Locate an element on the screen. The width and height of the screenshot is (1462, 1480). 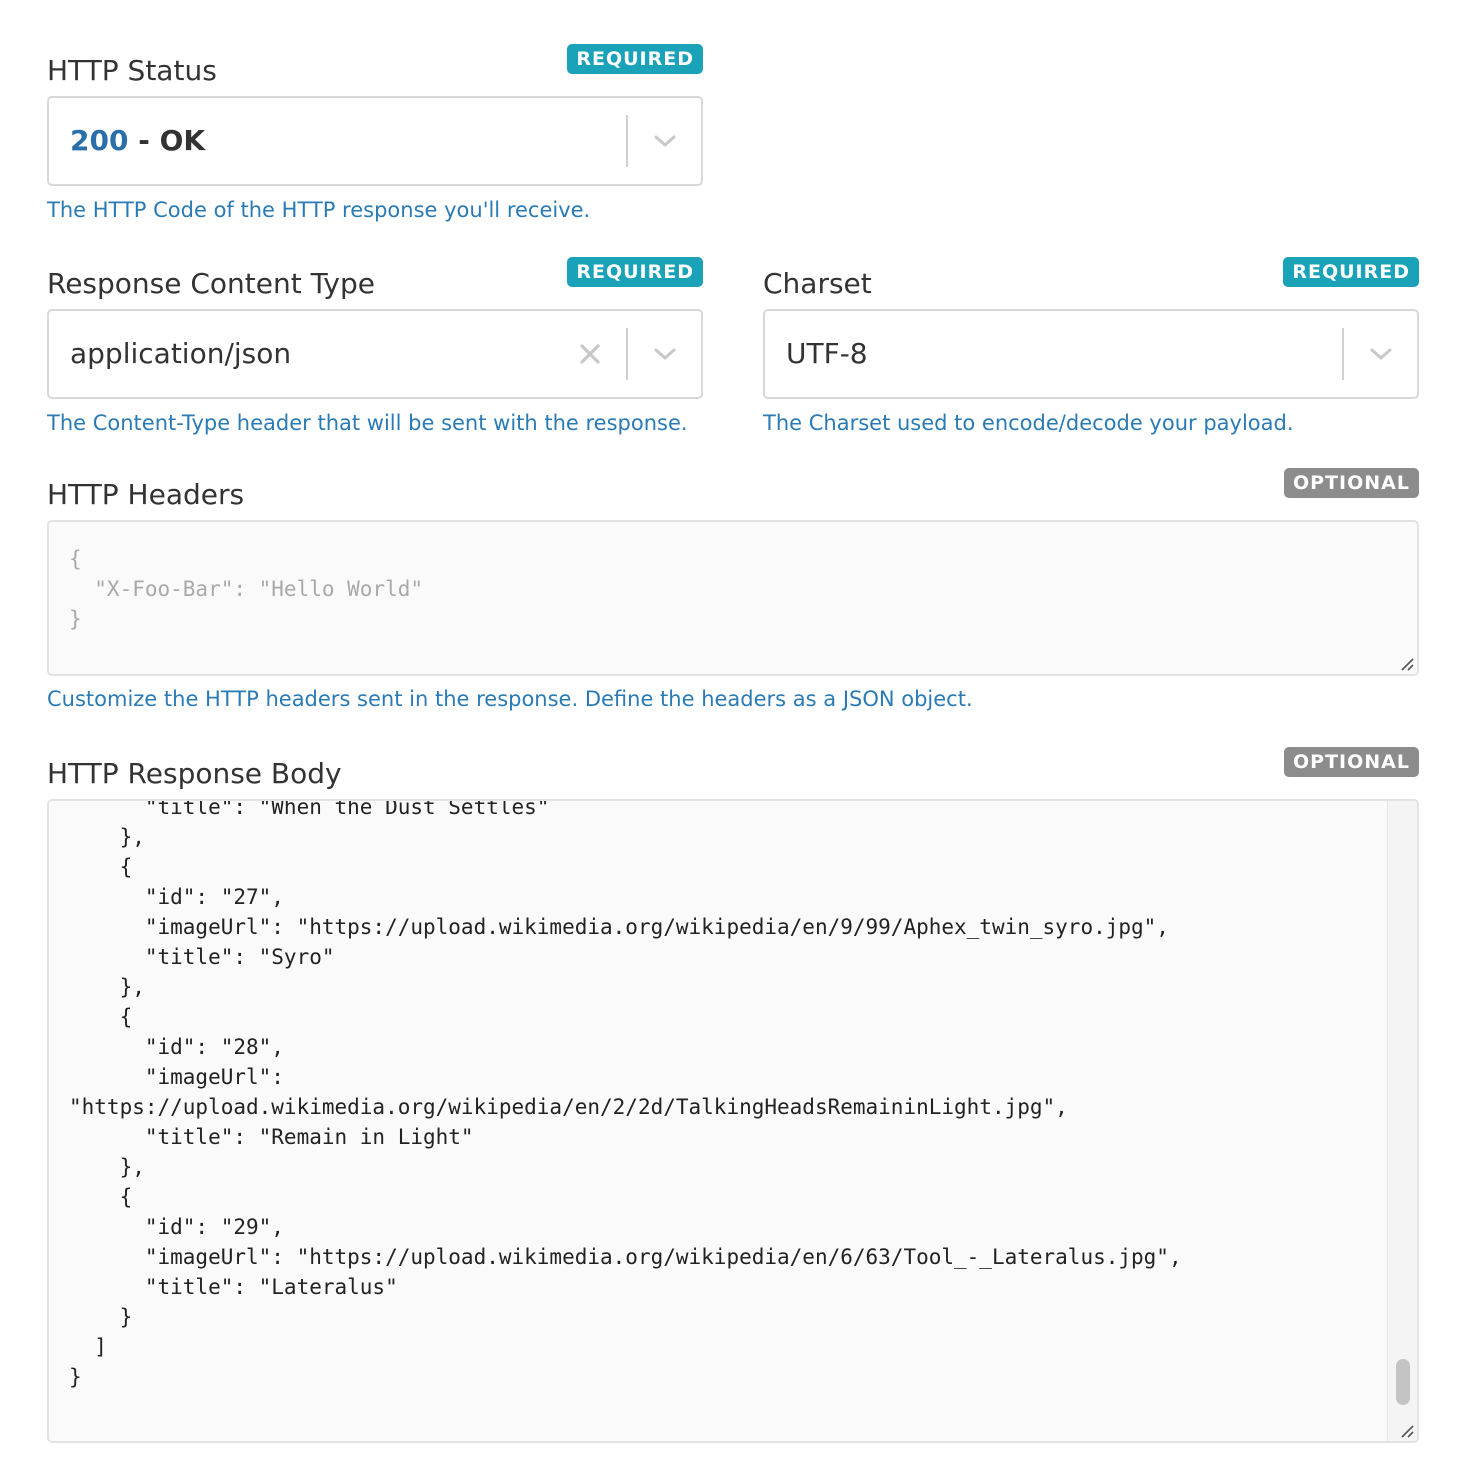
charset-label: Charset is located at coordinates (817, 283).